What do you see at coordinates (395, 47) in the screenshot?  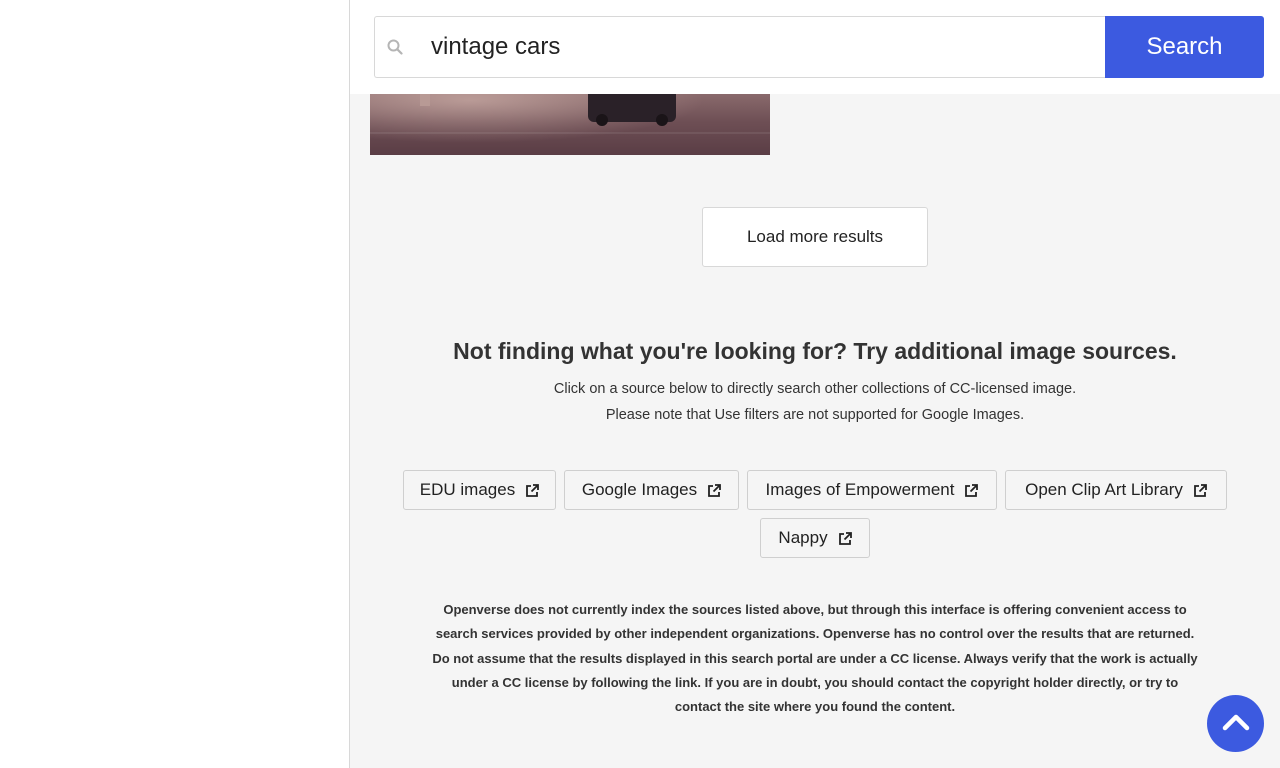 I see `search-icon` at bounding box center [395, 47].